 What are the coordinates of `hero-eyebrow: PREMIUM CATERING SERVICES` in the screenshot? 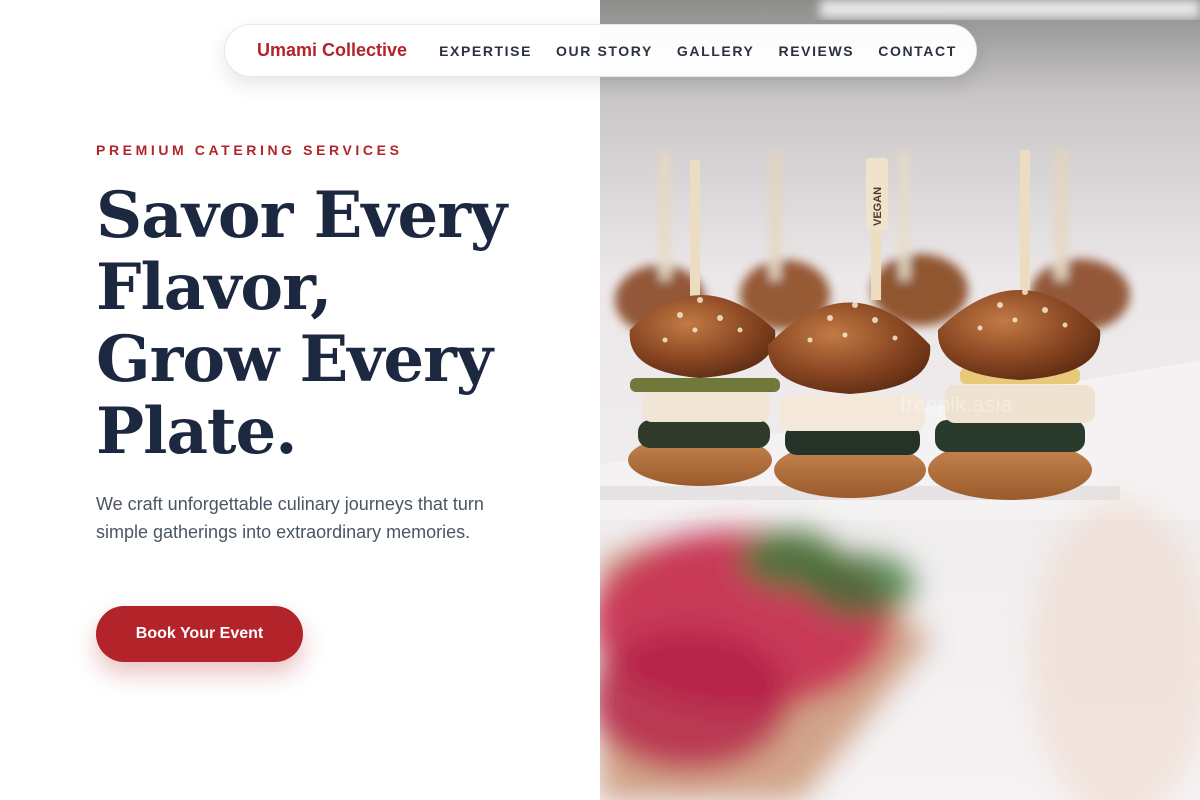 It's located at (249, 150).